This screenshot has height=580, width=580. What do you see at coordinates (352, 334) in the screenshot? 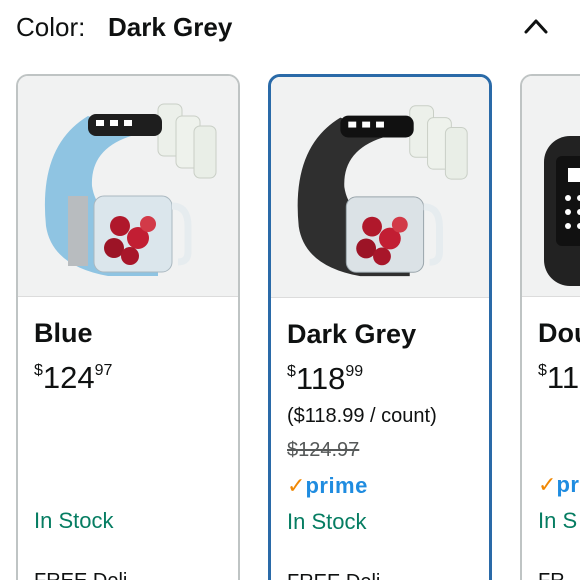
I see `option-name: Dark Grey` at bounding box center [352, 334].